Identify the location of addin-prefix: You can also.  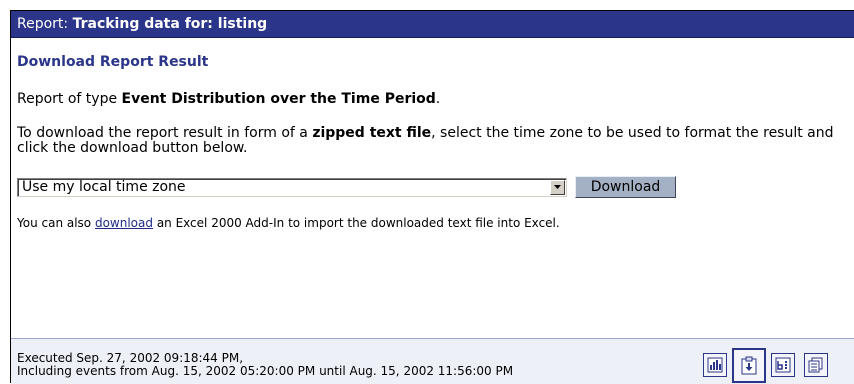
(56, 223).